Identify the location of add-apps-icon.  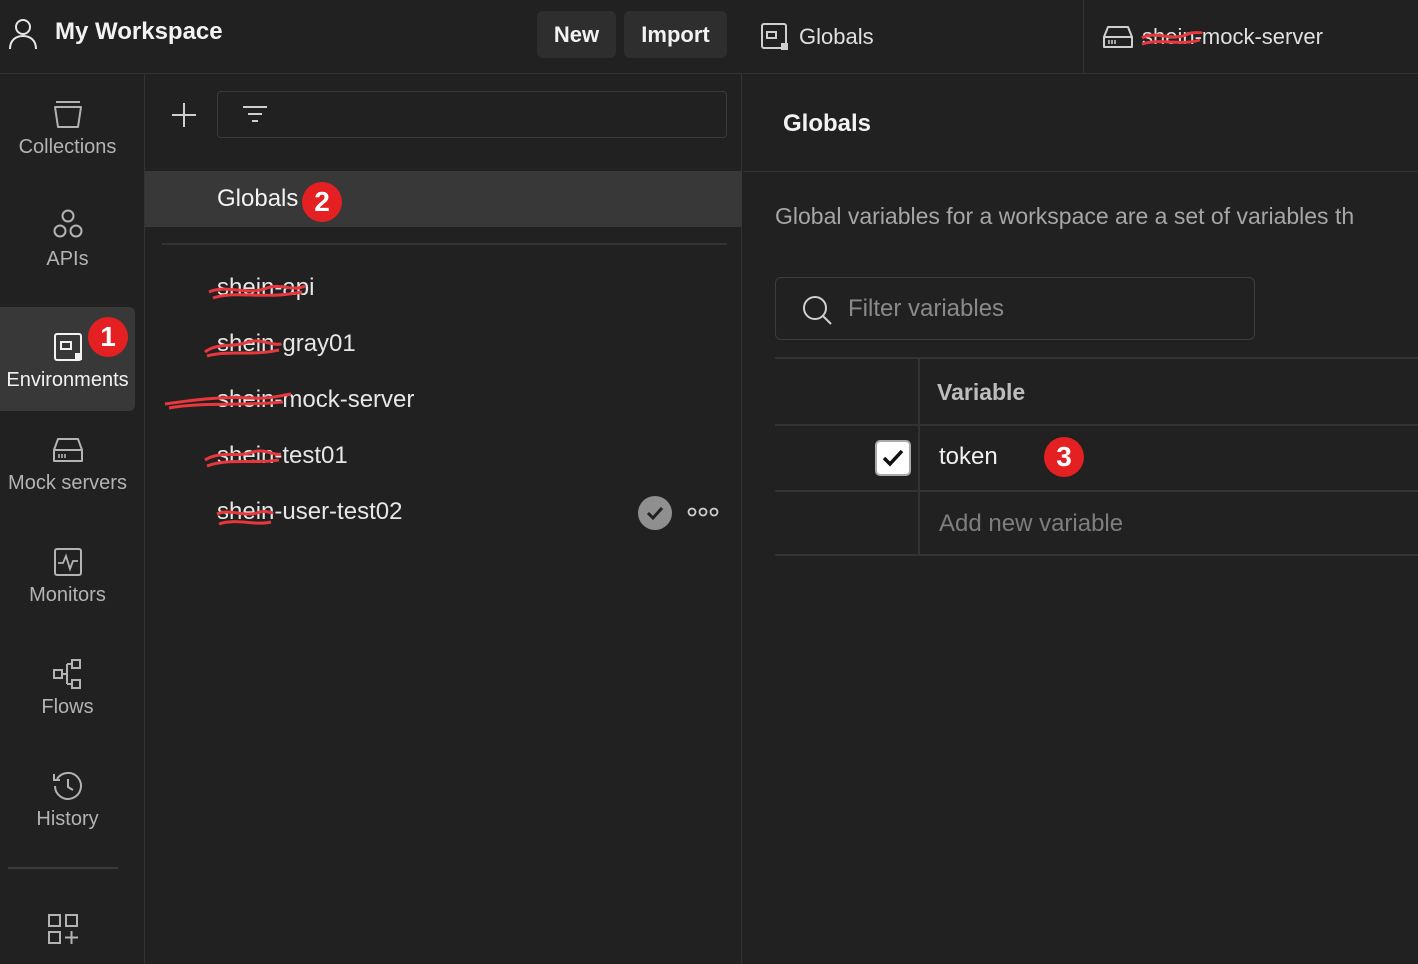
(63, 929).